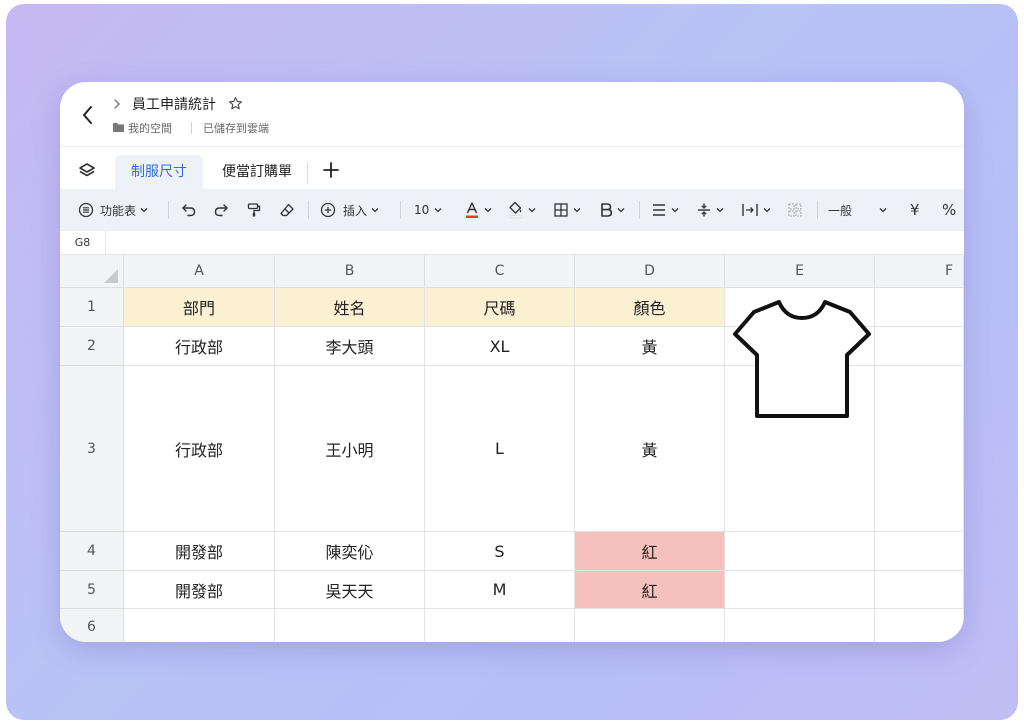  I want to click on column-header-e: E, so click(800, 271).